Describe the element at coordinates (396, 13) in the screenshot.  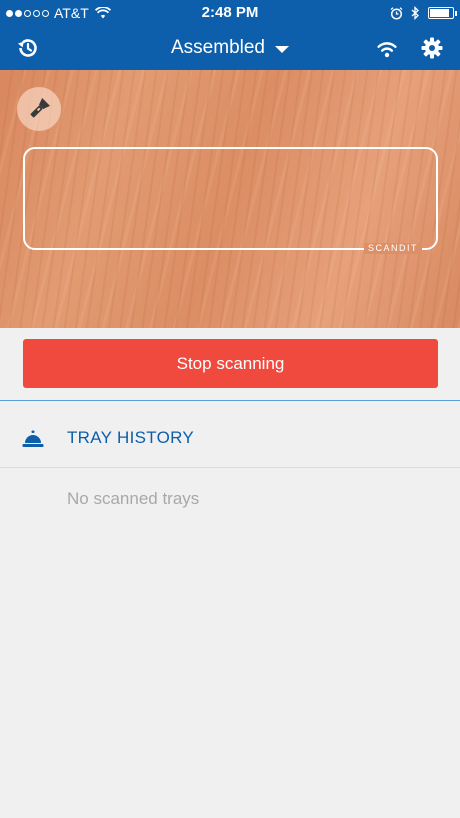
I see `alarm-icon` at that location.